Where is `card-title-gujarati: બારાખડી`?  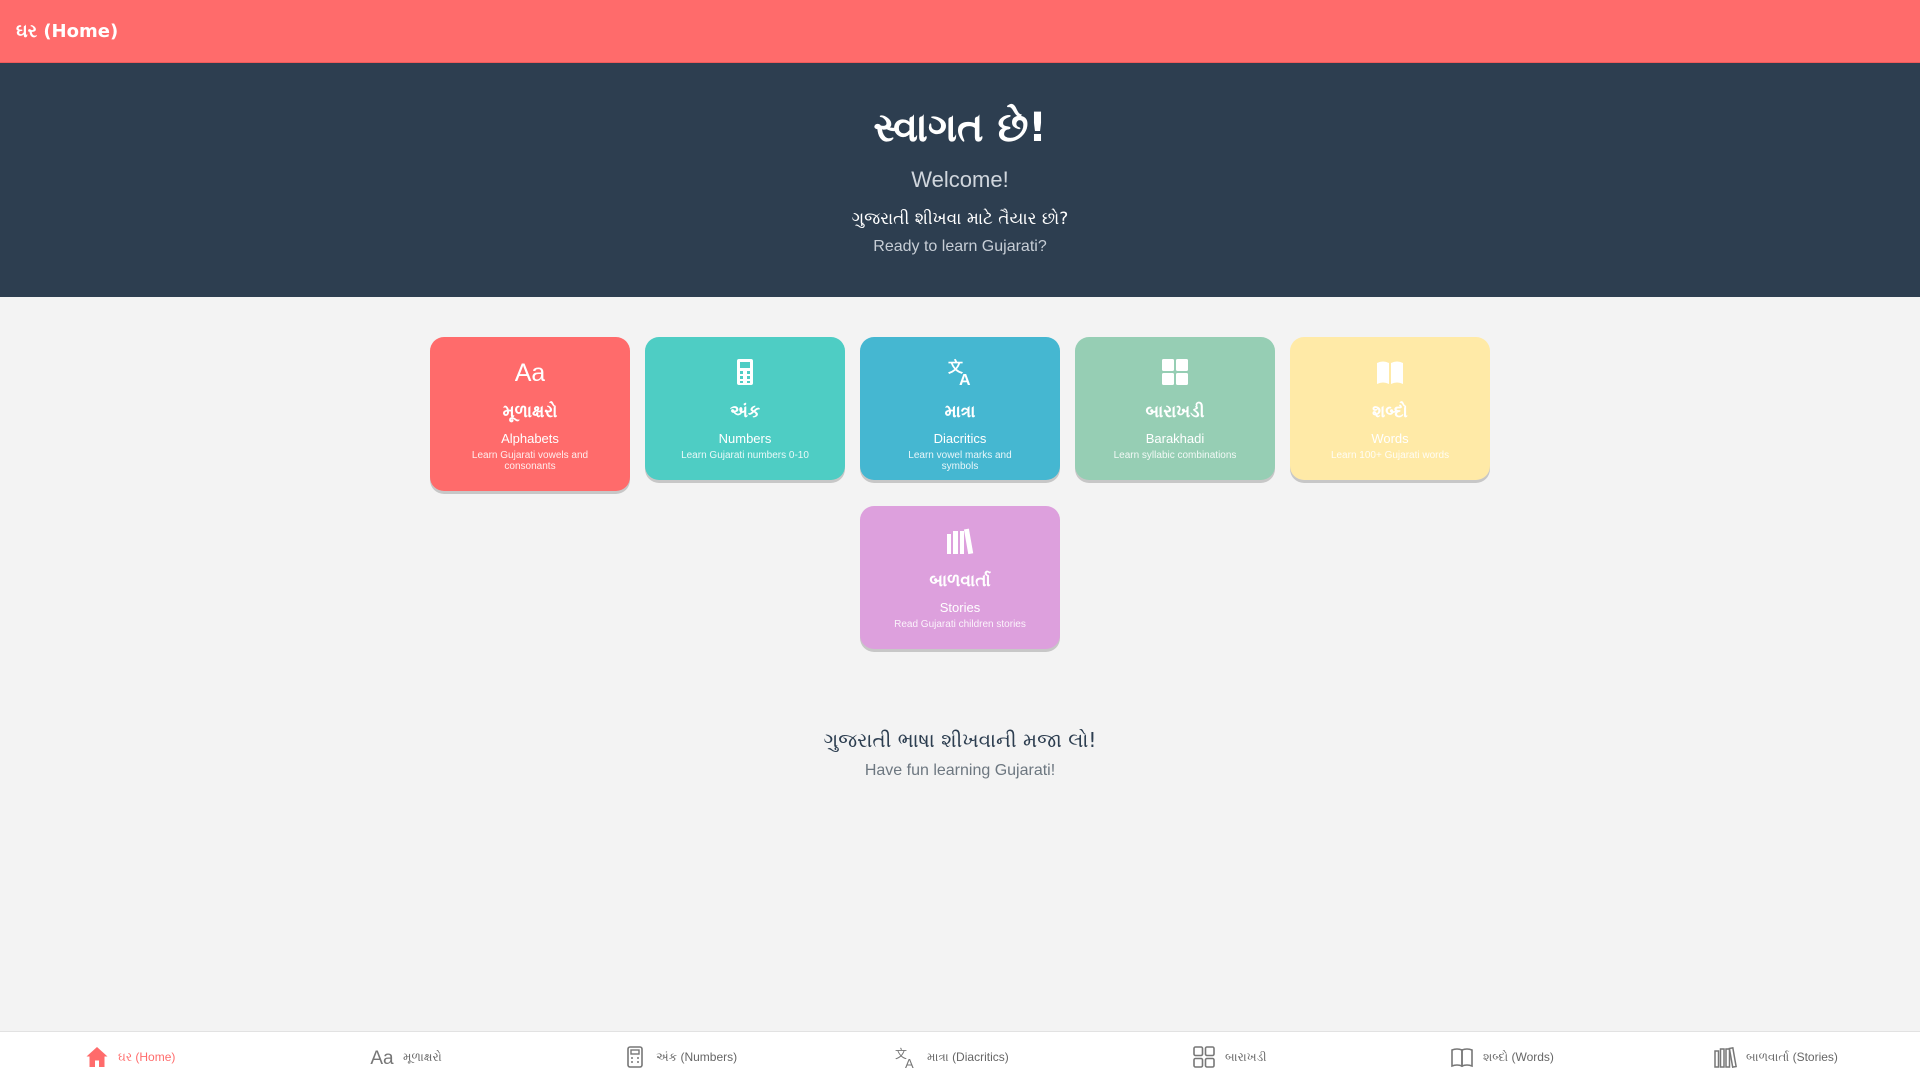
card-title-gujarati: બારાખડી is located at coordinates (1175, 412).